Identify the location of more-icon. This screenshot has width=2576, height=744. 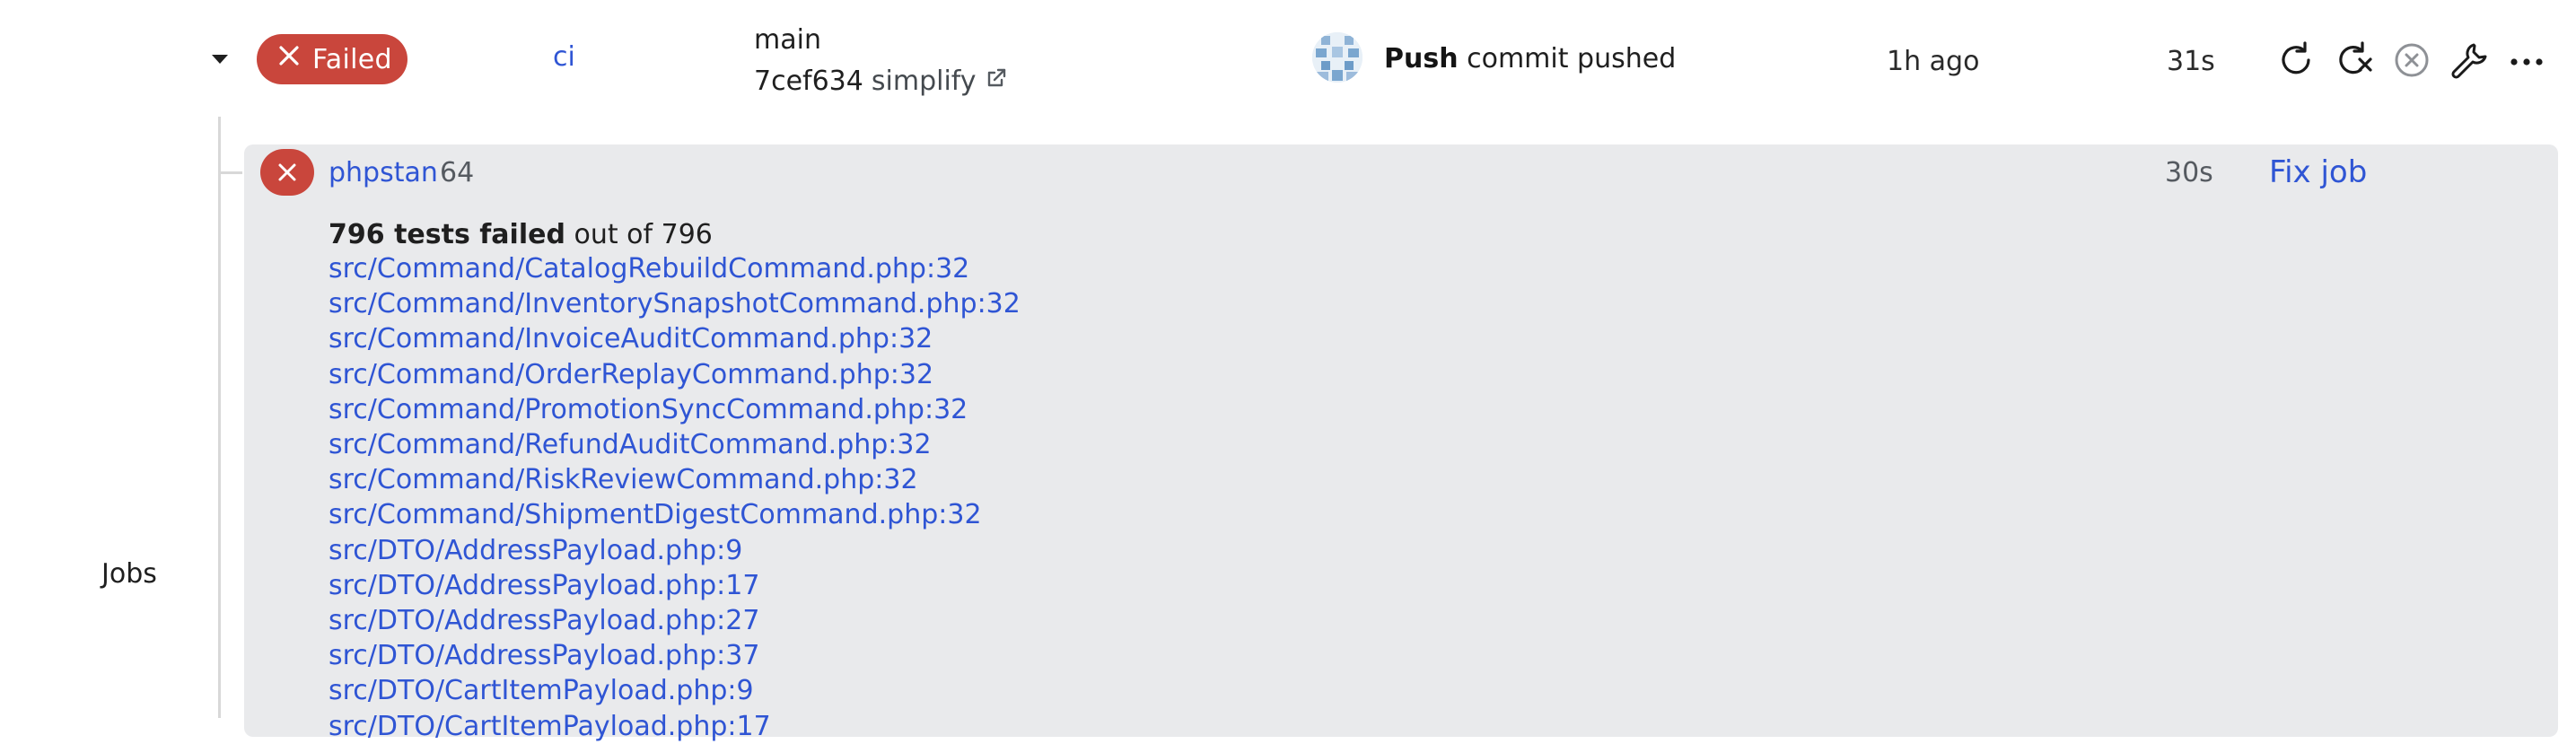
(2526, 60).